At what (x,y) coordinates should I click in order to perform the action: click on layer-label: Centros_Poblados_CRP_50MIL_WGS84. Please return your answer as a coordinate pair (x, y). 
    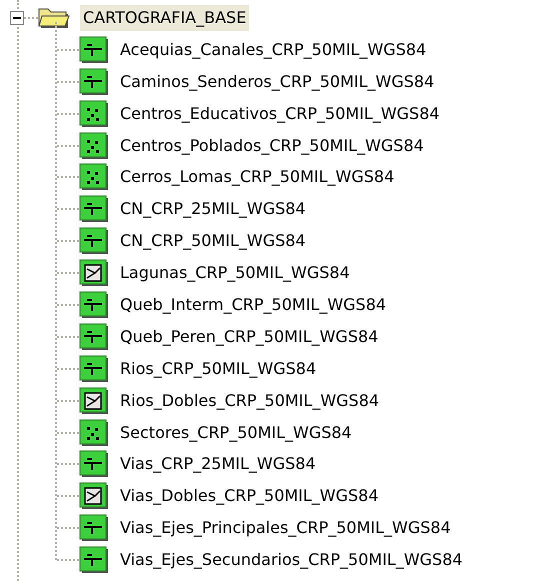
    Looking at the image, I should click on (272, 145).